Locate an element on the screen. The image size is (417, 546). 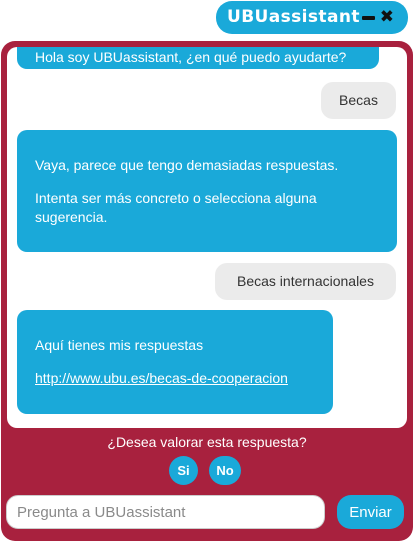
answer-link: http://www.ubu.es/becas-de-cooperacion is located at coordinates (175, 378).